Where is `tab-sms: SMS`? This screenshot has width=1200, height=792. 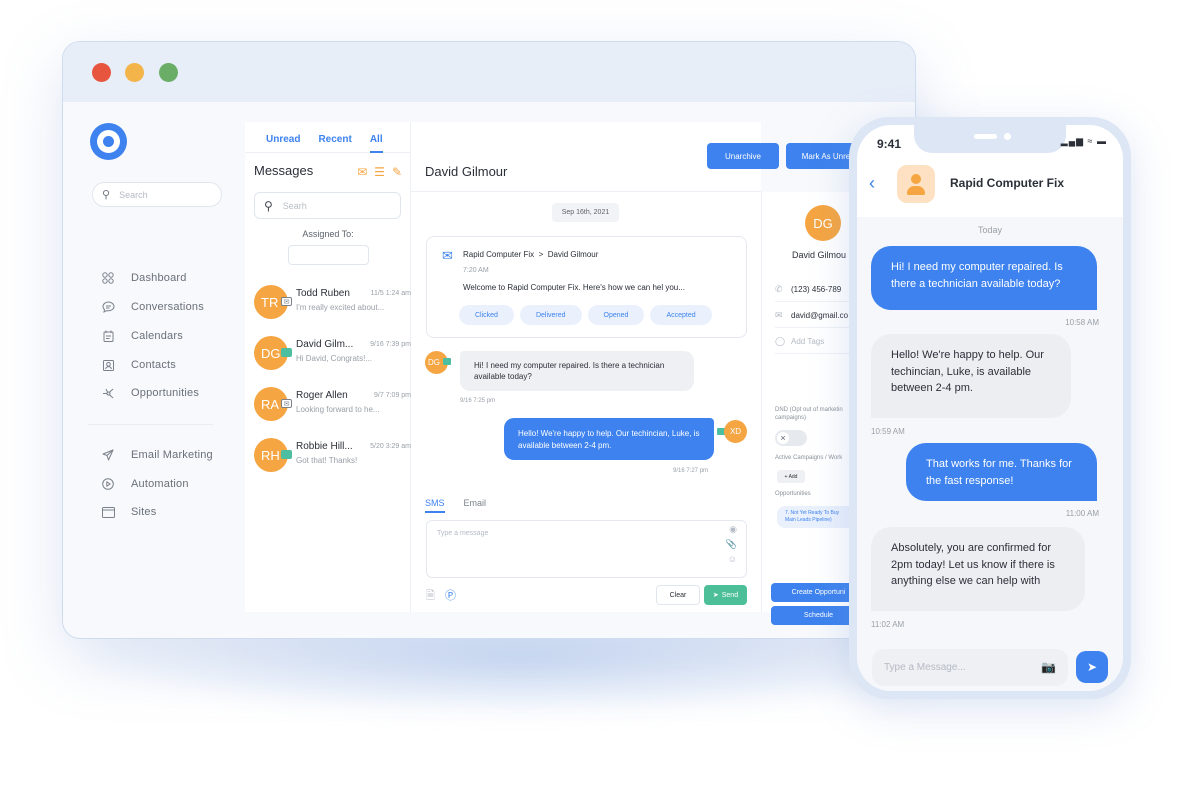
tab-sms: SMS is located at coordinates (435, 505).